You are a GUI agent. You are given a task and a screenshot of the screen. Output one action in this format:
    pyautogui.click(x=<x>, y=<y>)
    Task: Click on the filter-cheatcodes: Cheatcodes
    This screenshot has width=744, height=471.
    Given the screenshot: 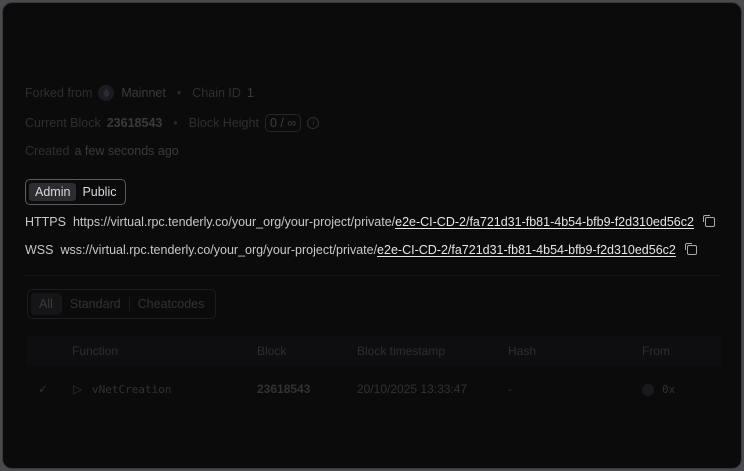 What is the action you would take?
    pyautogui.click(x=171, y=304)
    